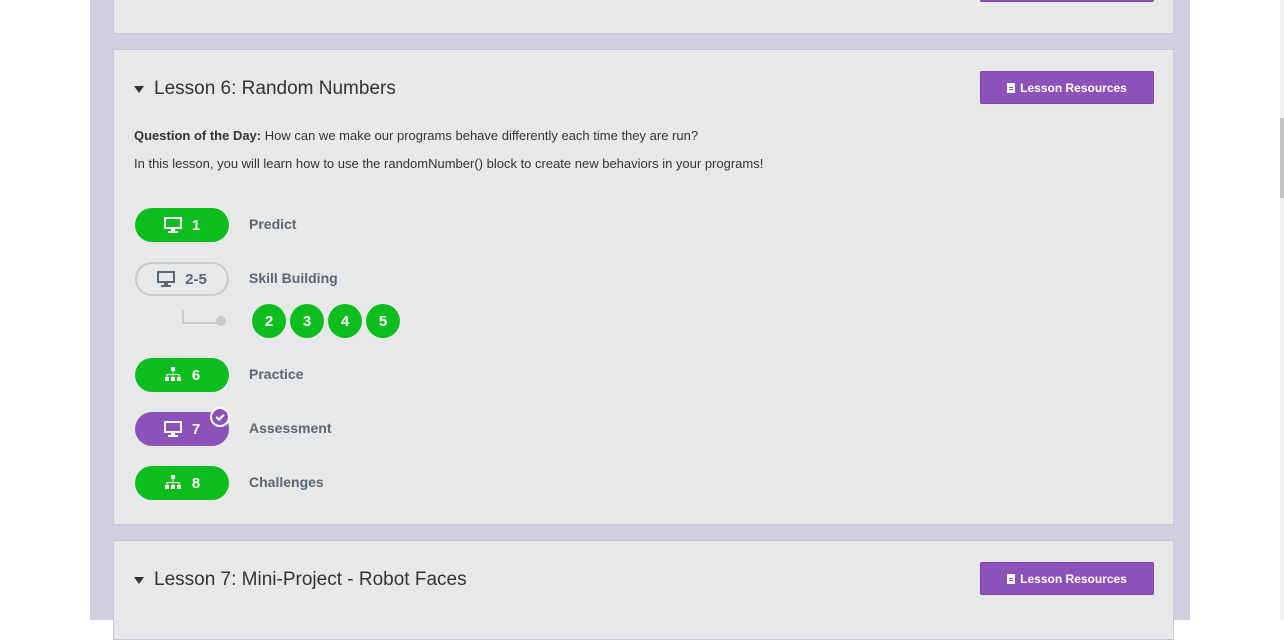  What do you see at coordinates (1282, 310) in the screenshot?
I see `scrollbar` at bounding box center [1282, 310].